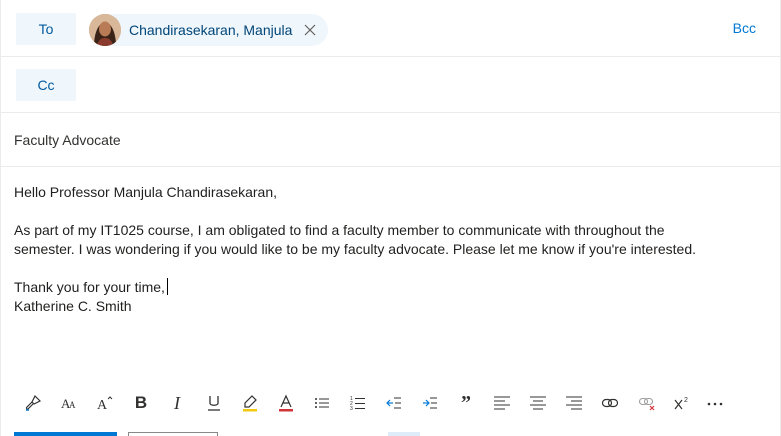 The image size is (781, 436). What do you see at coordinates (430, 403) in the screenshot?
I see `increase-indent-icon` at bounding box center [430, 403].